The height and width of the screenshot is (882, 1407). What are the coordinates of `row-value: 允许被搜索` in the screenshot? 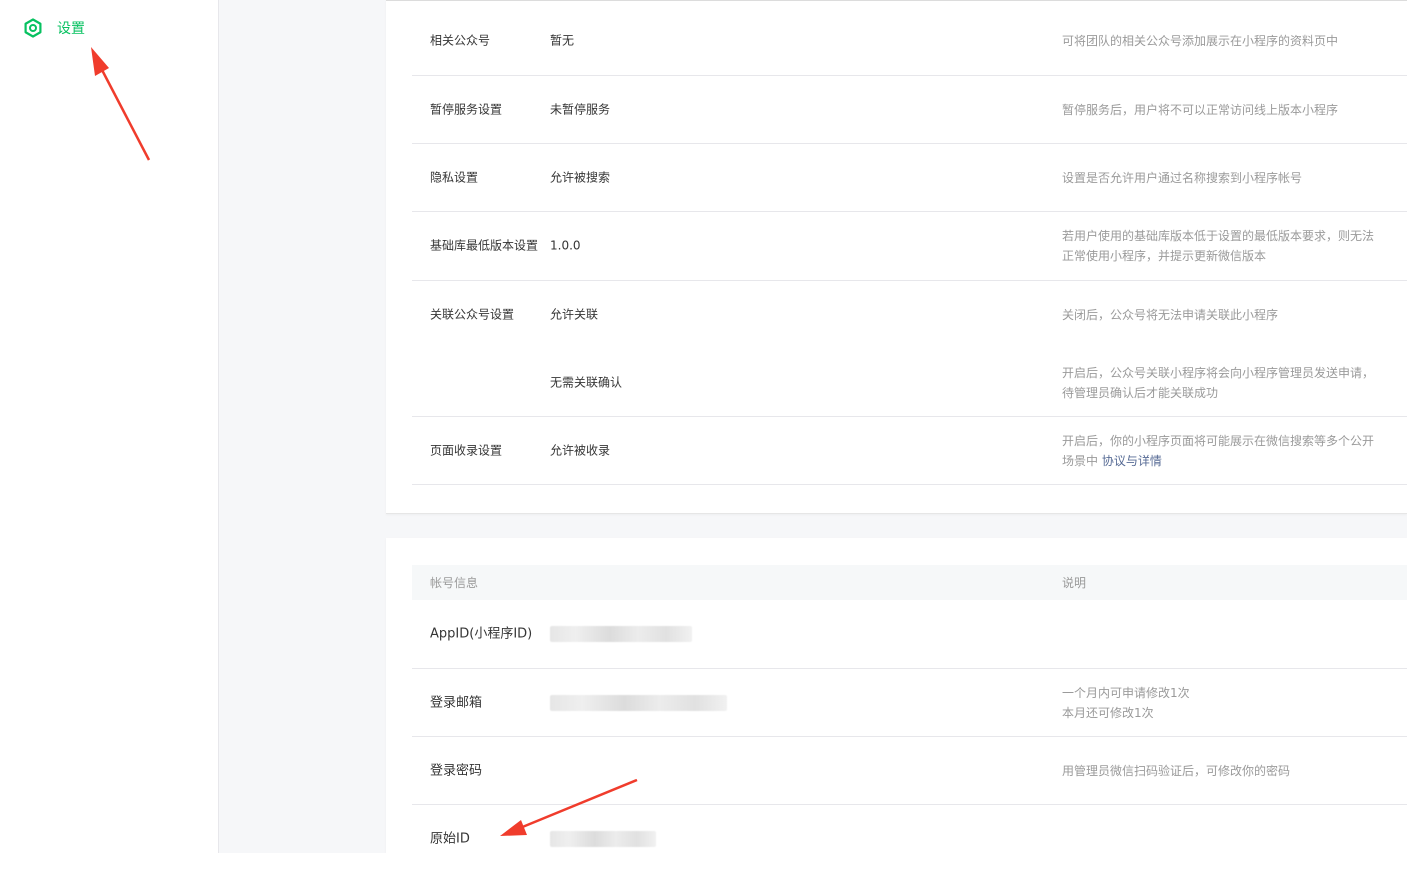 It's located at (580, 177).